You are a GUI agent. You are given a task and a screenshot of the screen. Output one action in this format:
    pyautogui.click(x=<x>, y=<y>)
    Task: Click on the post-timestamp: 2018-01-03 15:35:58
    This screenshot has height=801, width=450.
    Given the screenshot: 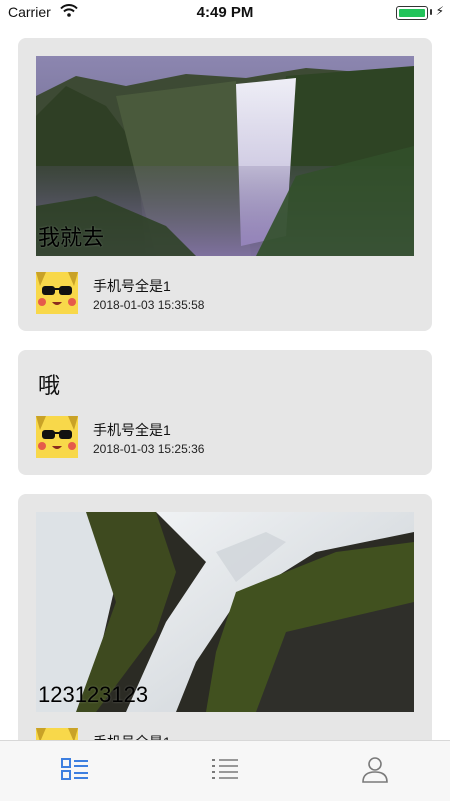 What is the action you would take?
    pyautogui.click(x=149, y=305)
    